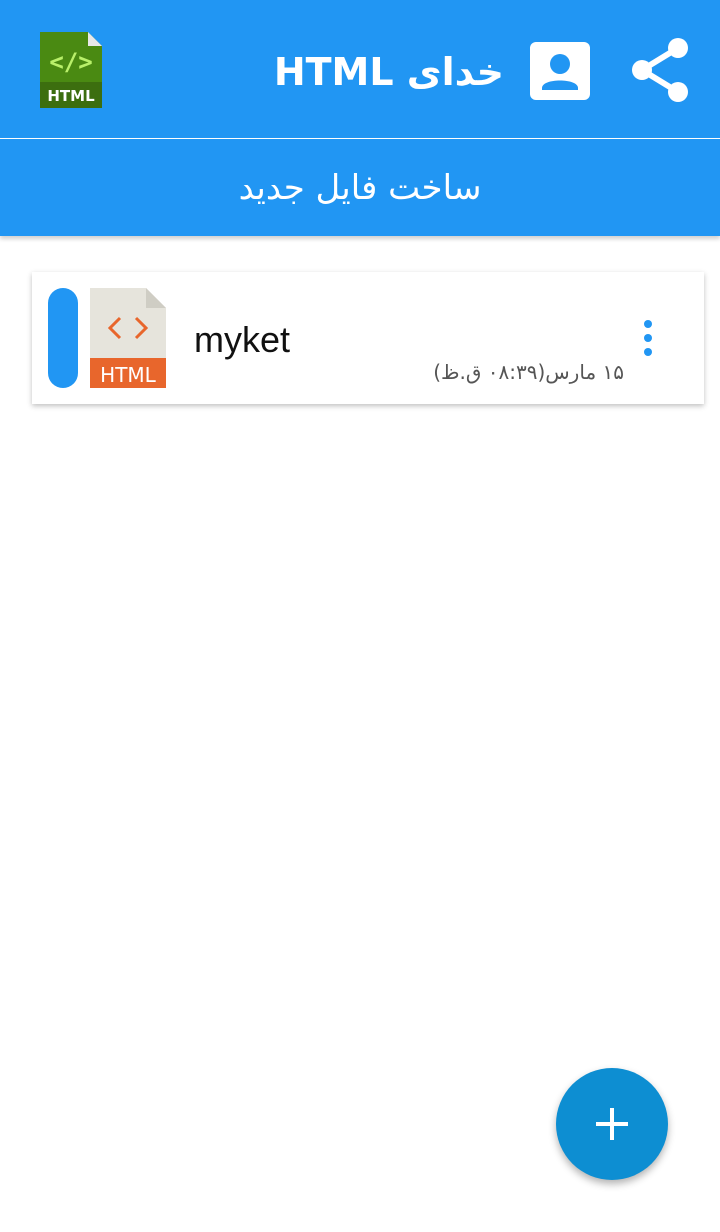  Describe the element at coordinates (70, 62) in the screenshot. I see `logo-glyph: </>` at that location.